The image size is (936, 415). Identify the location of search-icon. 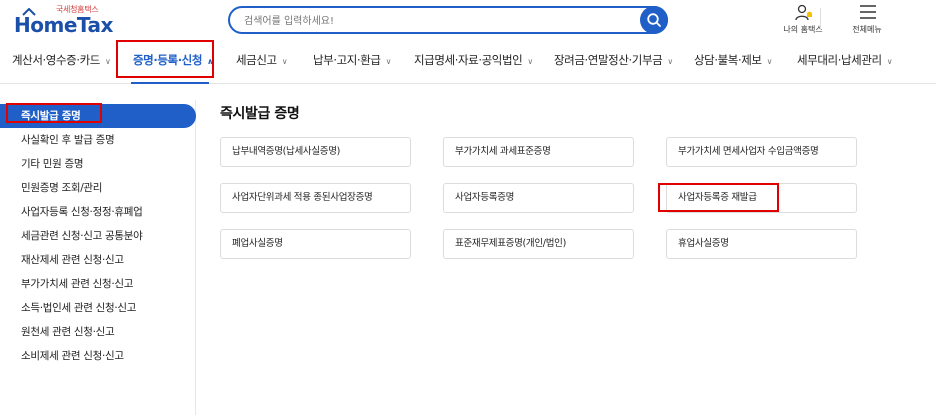
(654, 20).